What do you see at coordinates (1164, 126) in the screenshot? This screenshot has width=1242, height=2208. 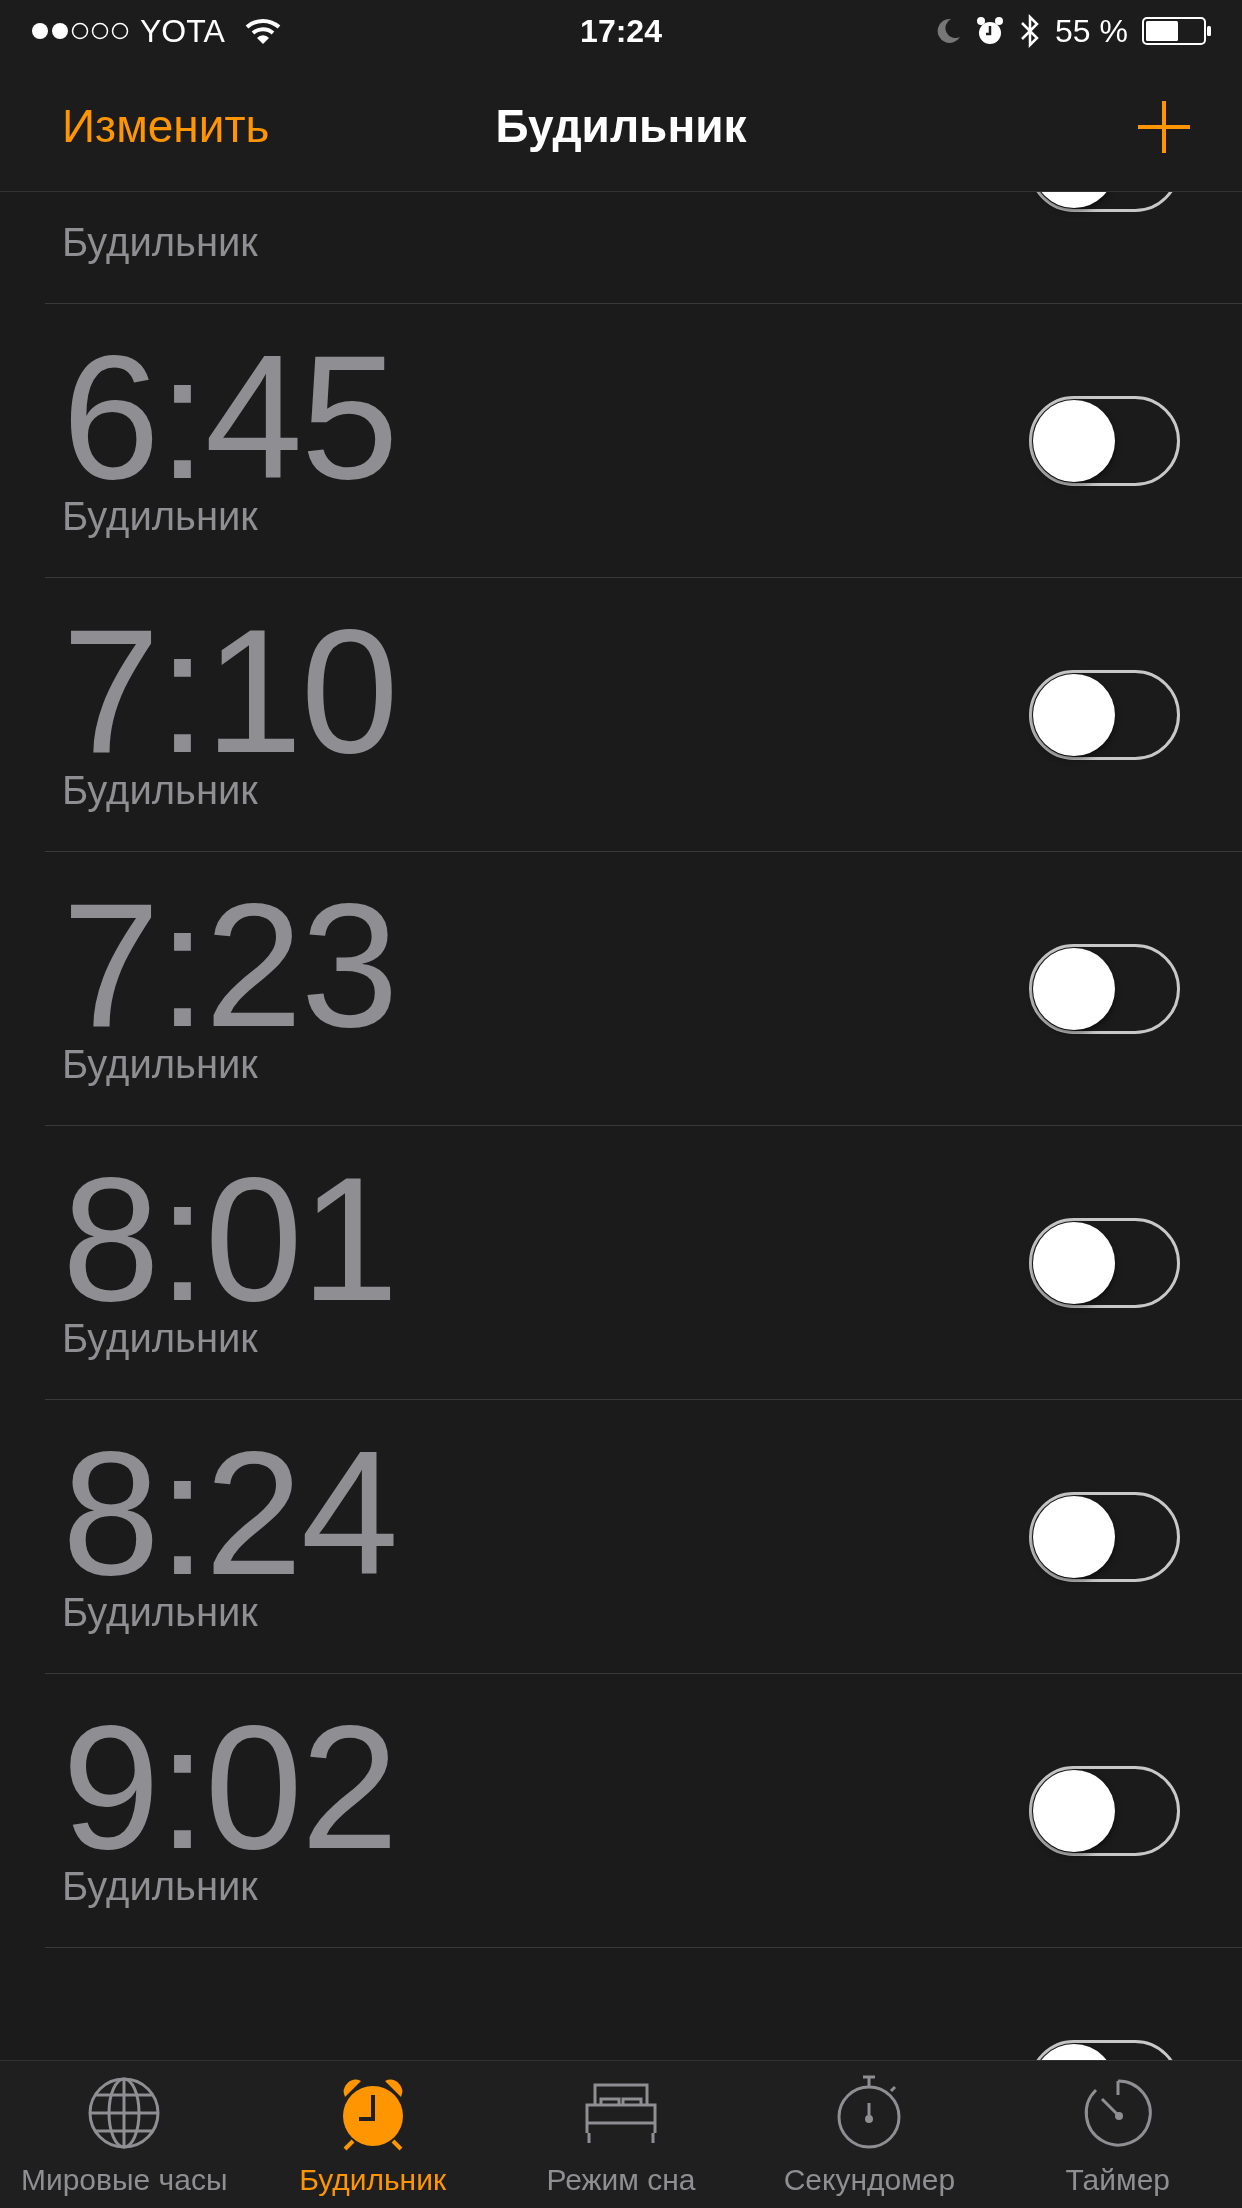 I see `add-icon` at bounding box center [1164, 126].